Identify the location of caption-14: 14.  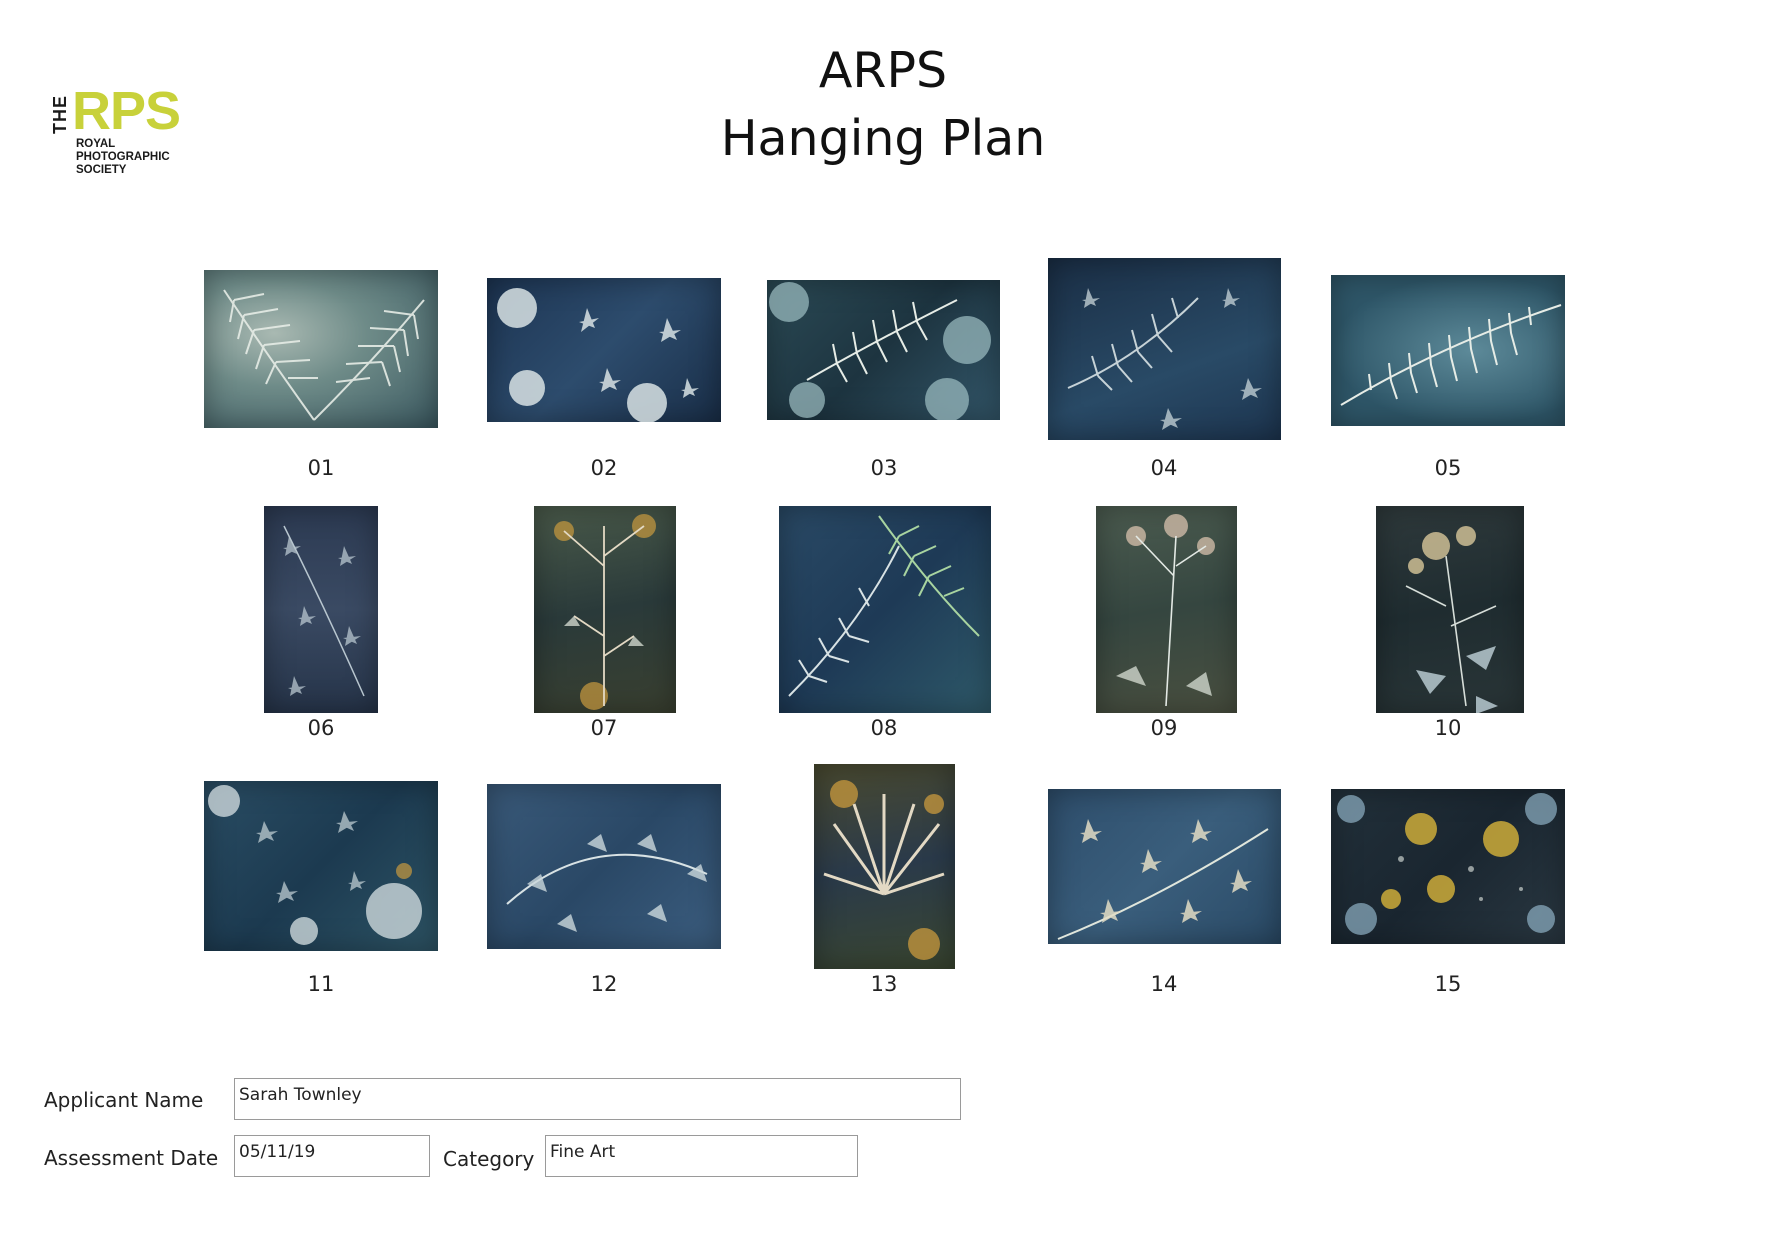
(1164, 984).